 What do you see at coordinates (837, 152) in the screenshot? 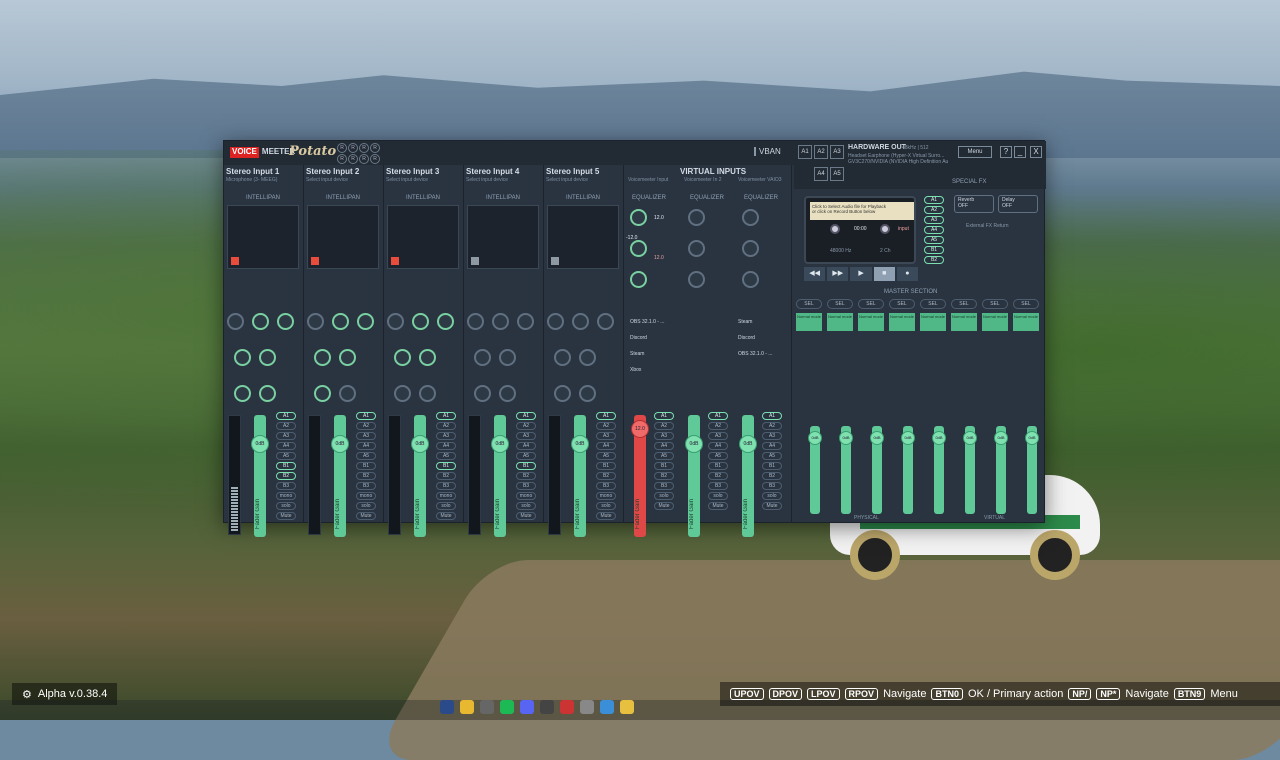
I see `hw-a3-button: A3` at bounding box center [837, 152].